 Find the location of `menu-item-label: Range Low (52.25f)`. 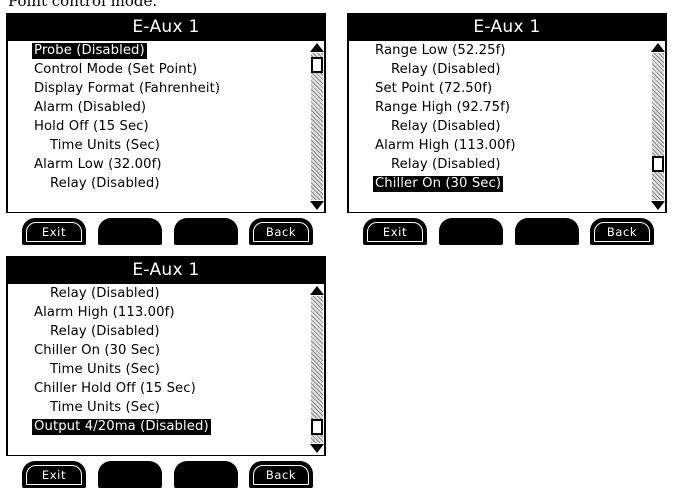

menu-item-label: Range Low (52.25f) is located at coordinates (440, 50).